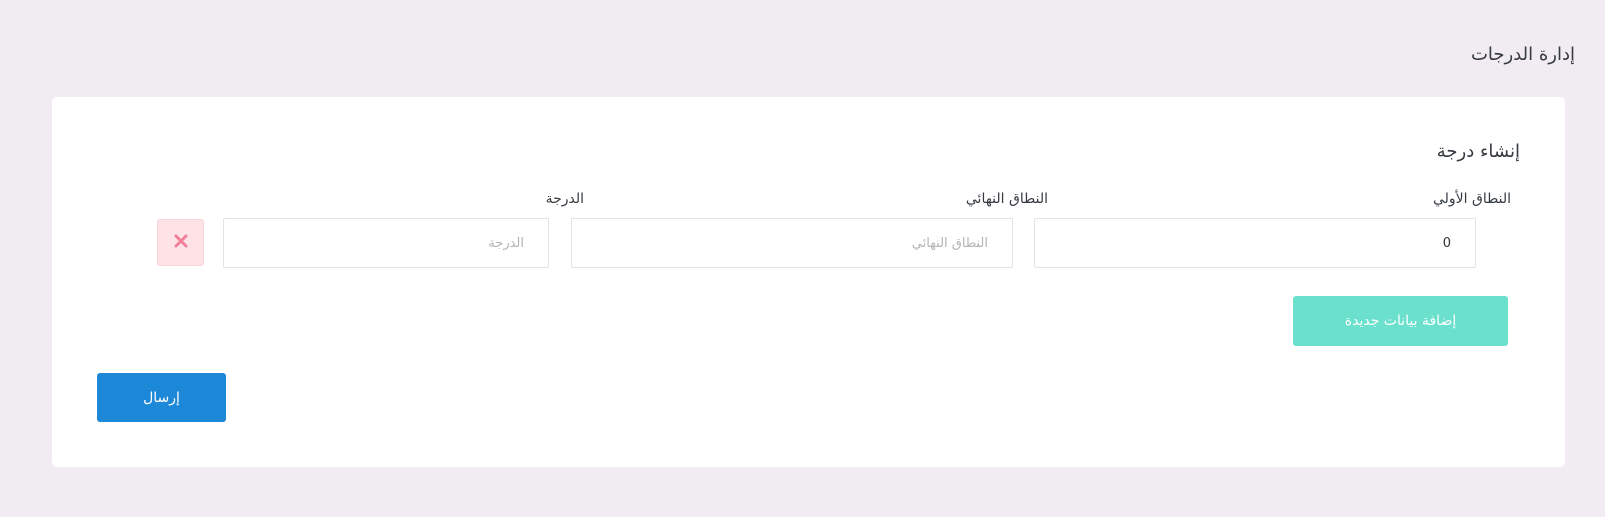  Describe the element at coordinates (1006, 199) in the screenshot. I see `end-range-label: النطاق النهائي` at that location.